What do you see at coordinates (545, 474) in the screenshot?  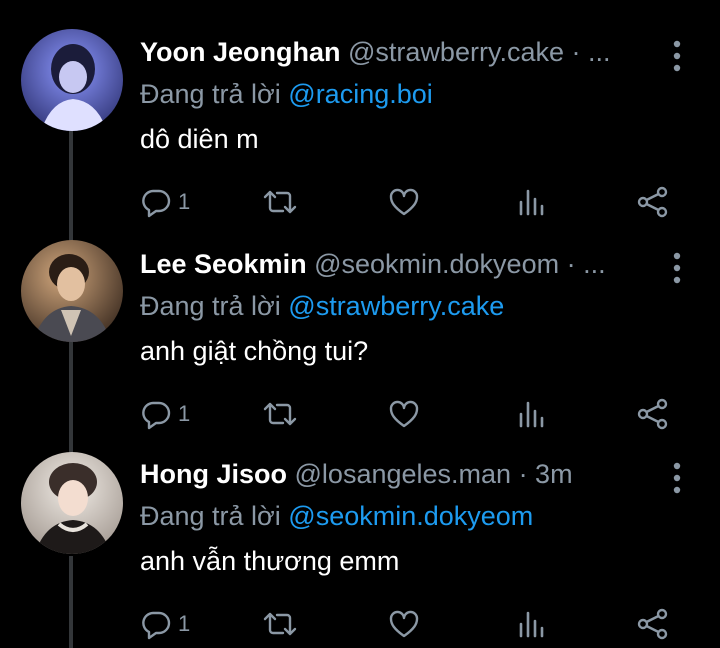 I see `timestamp: · 3m` at bounding box center [545, 474].